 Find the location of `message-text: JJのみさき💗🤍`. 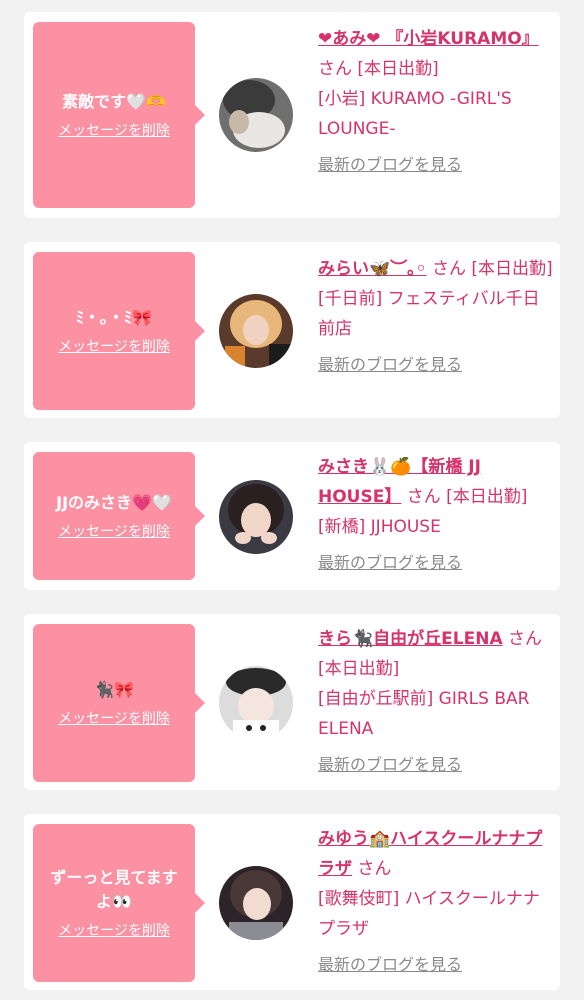

message-text: JJのみさき💗🤍 is located at coordinates (114, 502).